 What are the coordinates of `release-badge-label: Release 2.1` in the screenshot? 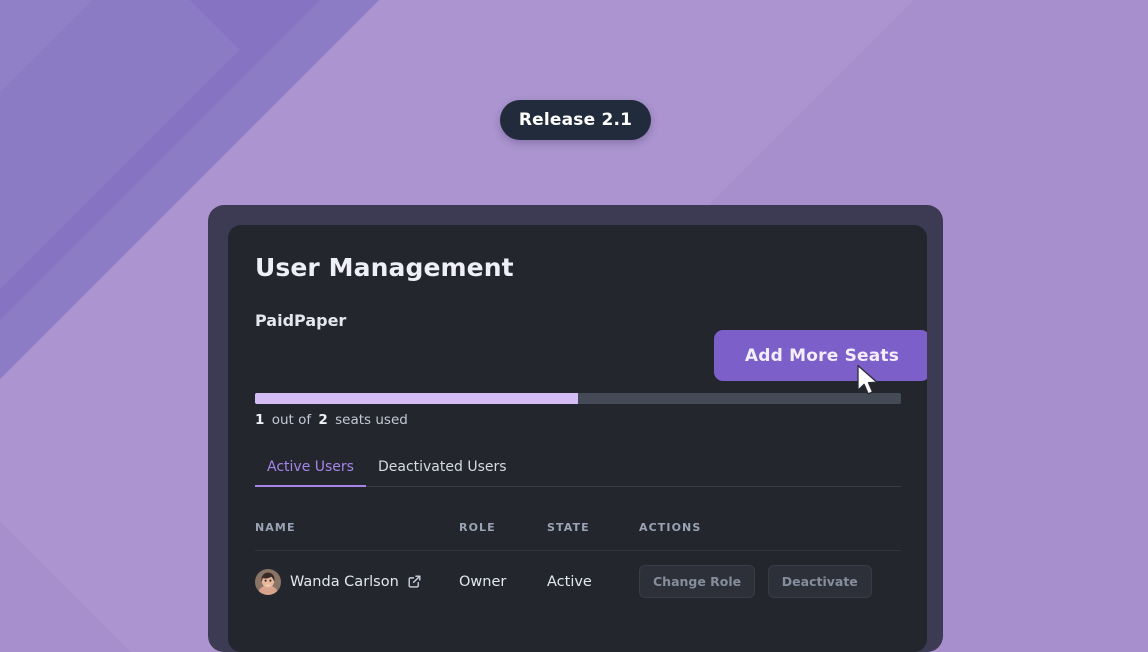 It's located at (575, 120).